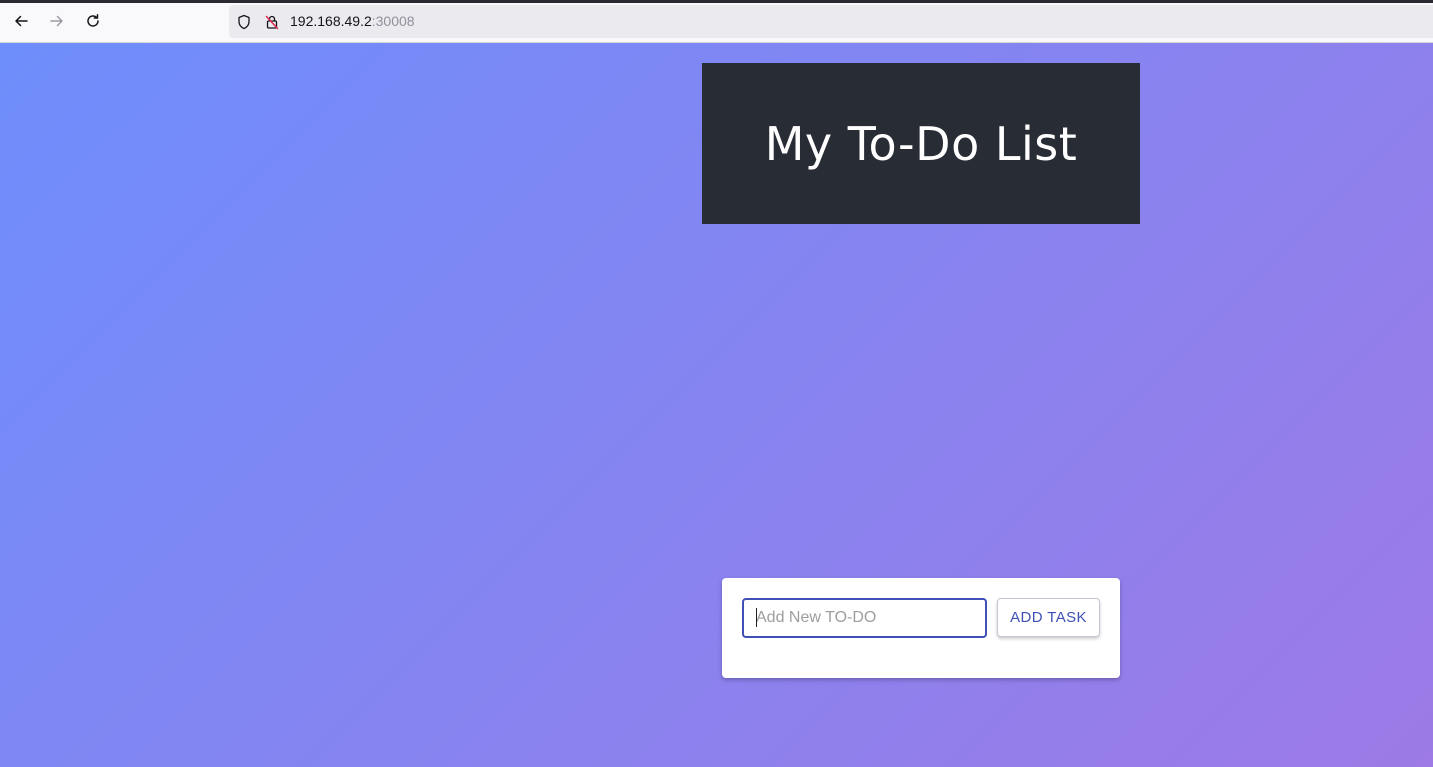 The width and height of the screenshot is (1433, 767). I want to click on url-text: 192.168.49.2:30008, so click(352, 21).